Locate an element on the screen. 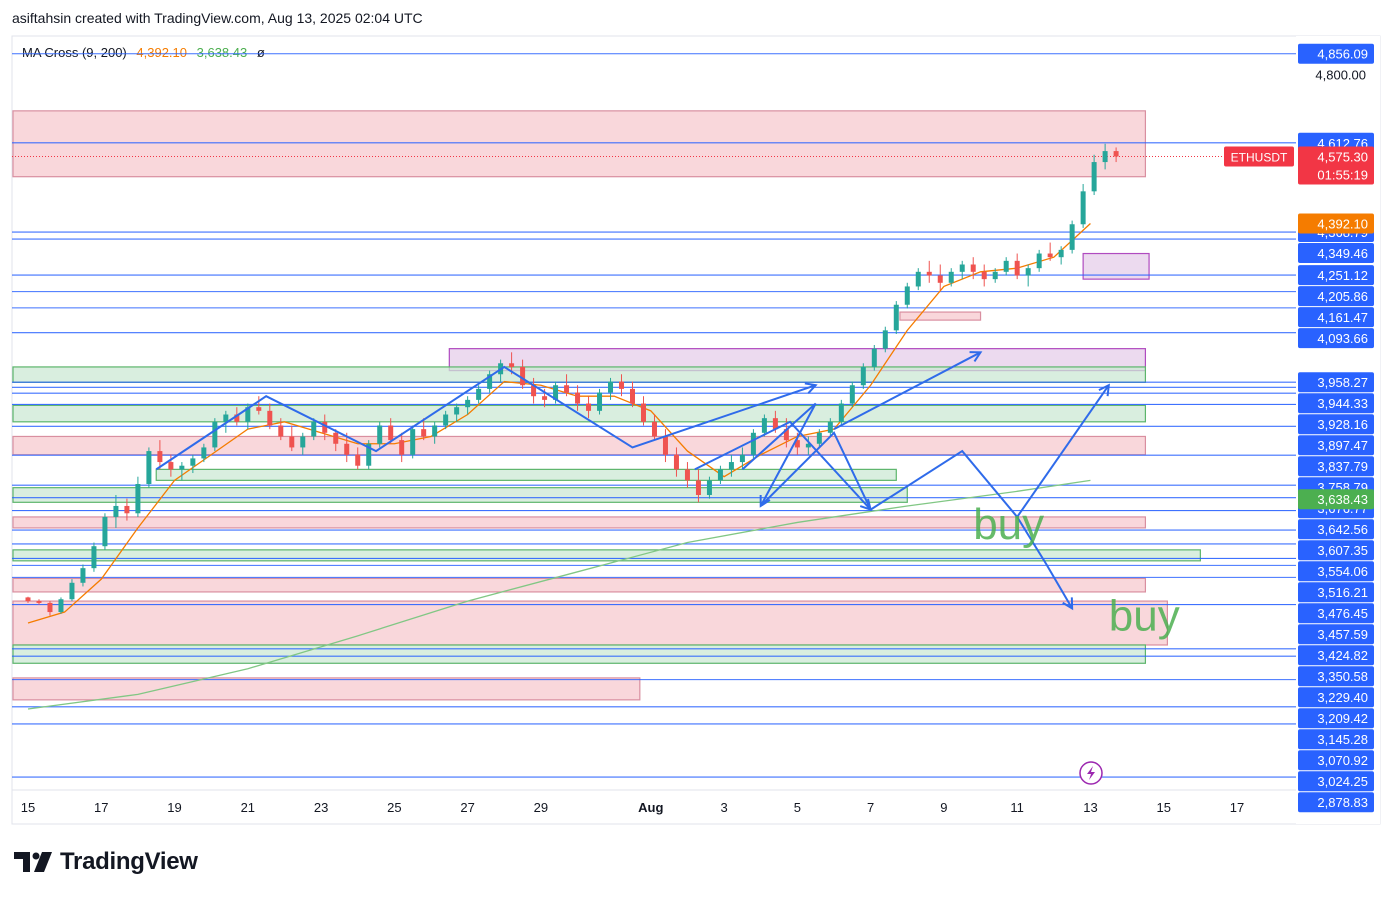  level-badge-text-23: 3,229.40 is located at coordinates (1342, 697).